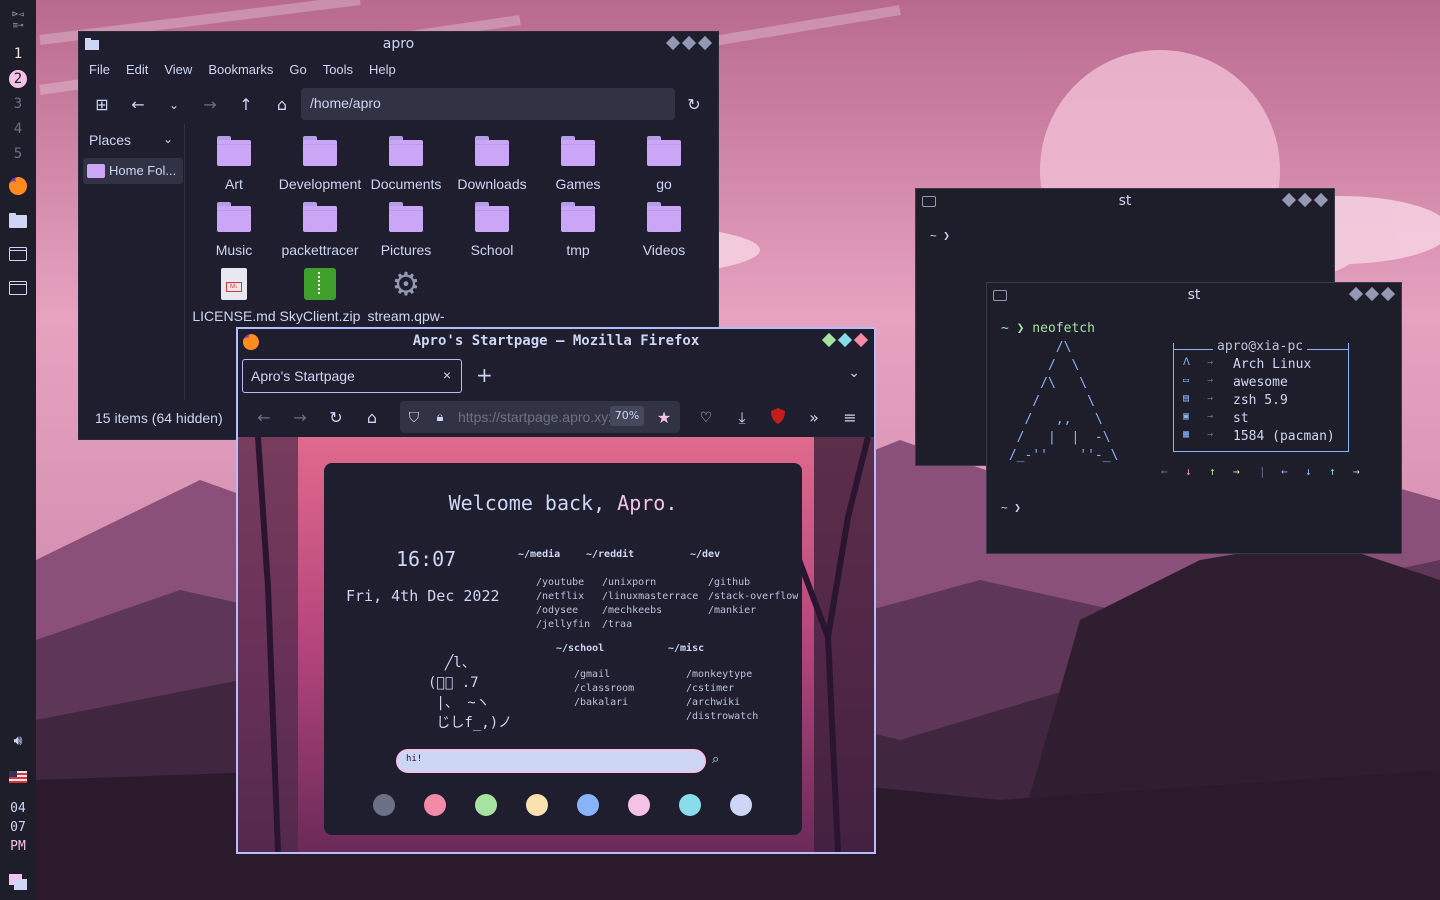 Image resolution: width=1440 pixels, height=900 pixels. What do you see at coordinates (240, 69) in the screenshot?
I see `menu-bookmarks: Bookmarks` at bounding box center [240, 69].